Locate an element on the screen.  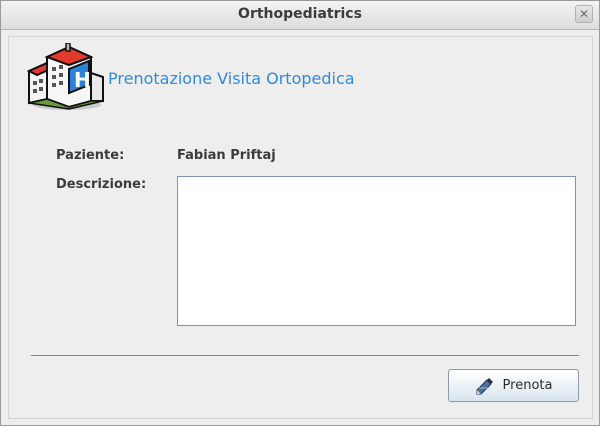
title-bar: Orthopediatrics ✕ is located at coordinates (300, 15).